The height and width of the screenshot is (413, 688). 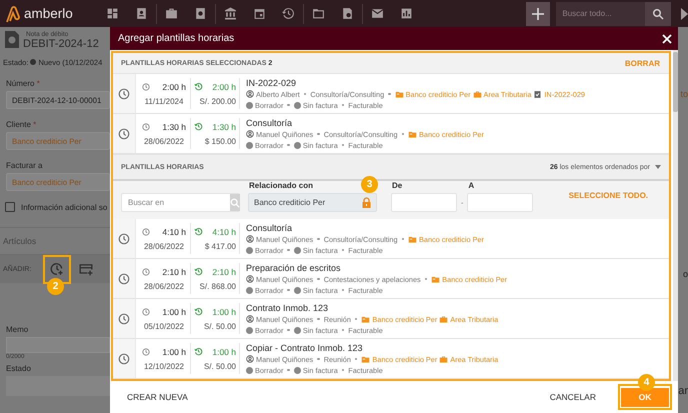 I want to click on entry-date: 12/10/2022, so click(x=164, y=366).